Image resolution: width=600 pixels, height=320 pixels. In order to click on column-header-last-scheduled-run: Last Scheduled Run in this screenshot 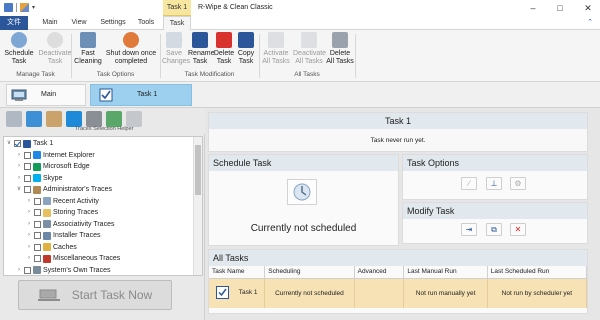, I will do `click(537, 272)`.